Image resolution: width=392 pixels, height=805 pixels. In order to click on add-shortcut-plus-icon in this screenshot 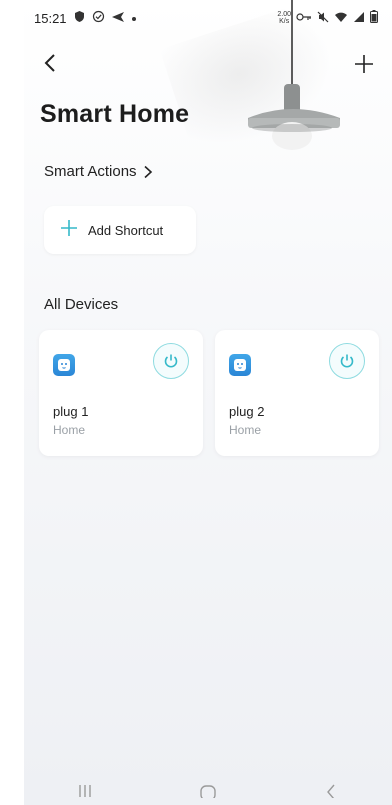, I will do `click(69, 230)`.